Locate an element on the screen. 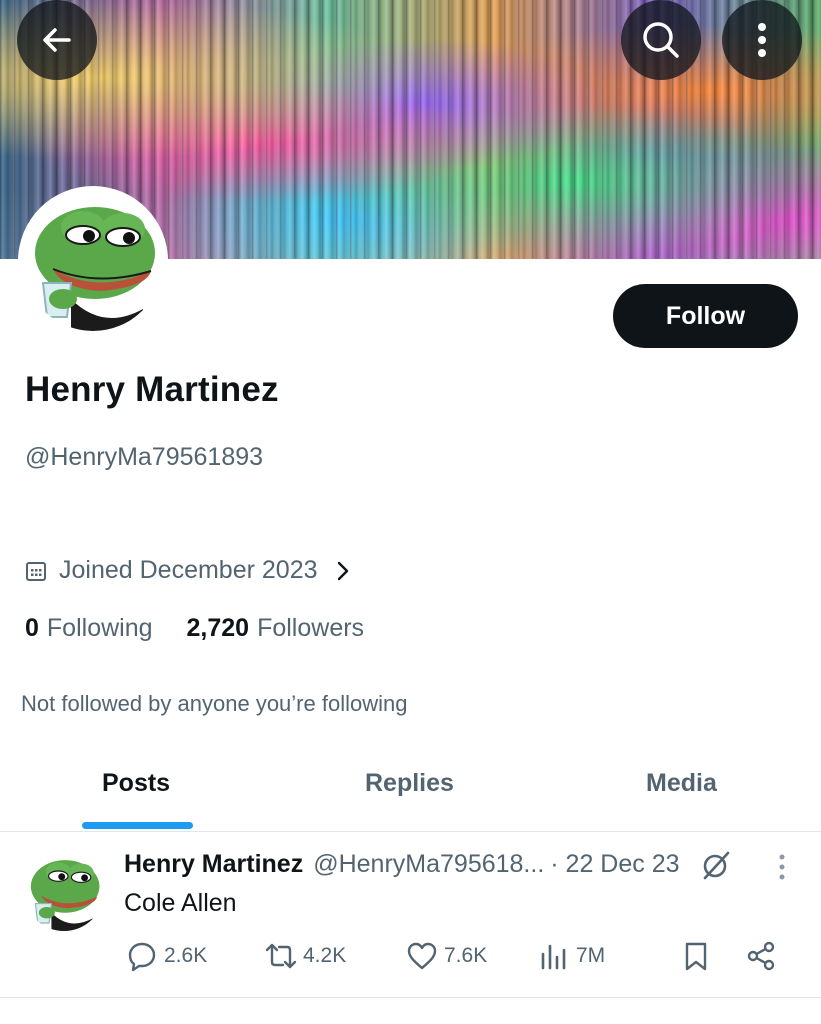 This screenshot has height=1024, width=821. joined-label: Joined December 2023 is located at coordinates (188, 570).